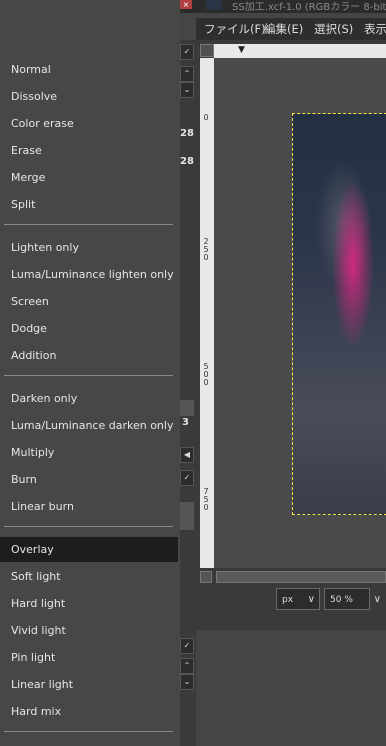 The height and width of the screenshot is (746, 386). I want to click on menu-item-split: Split, so click(89, 204).